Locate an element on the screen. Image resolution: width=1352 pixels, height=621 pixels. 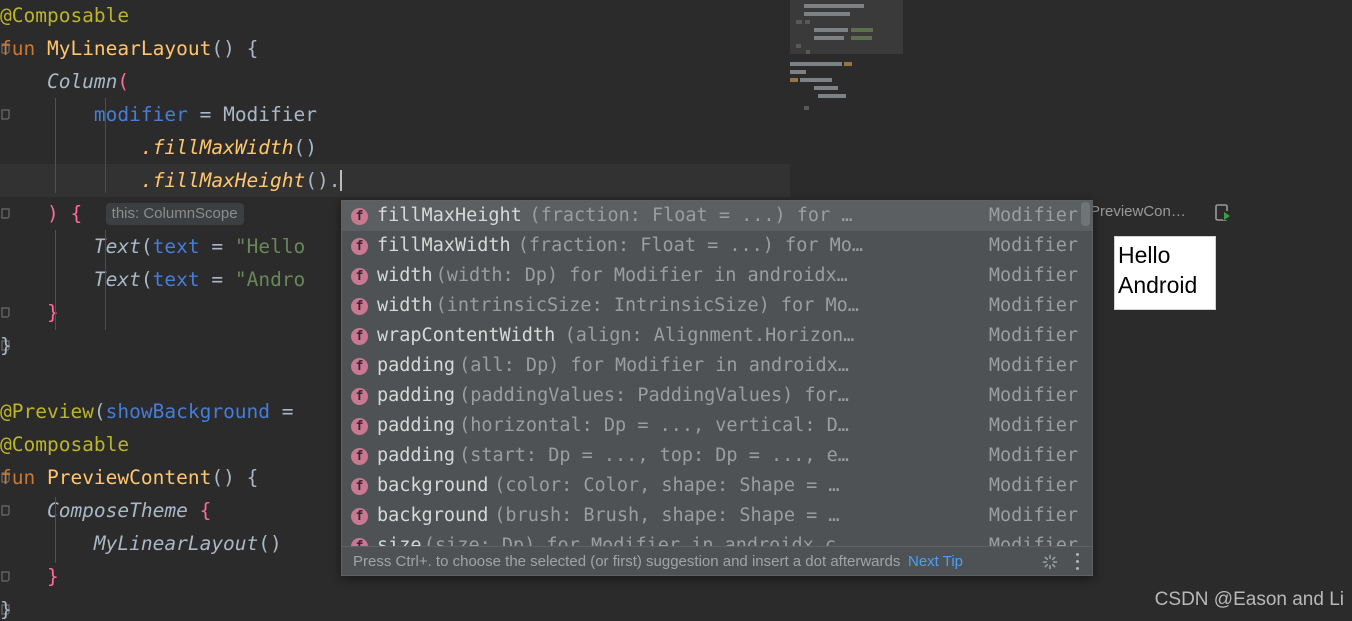
preview-text-android: Android is located at coordinates (1158, 285).